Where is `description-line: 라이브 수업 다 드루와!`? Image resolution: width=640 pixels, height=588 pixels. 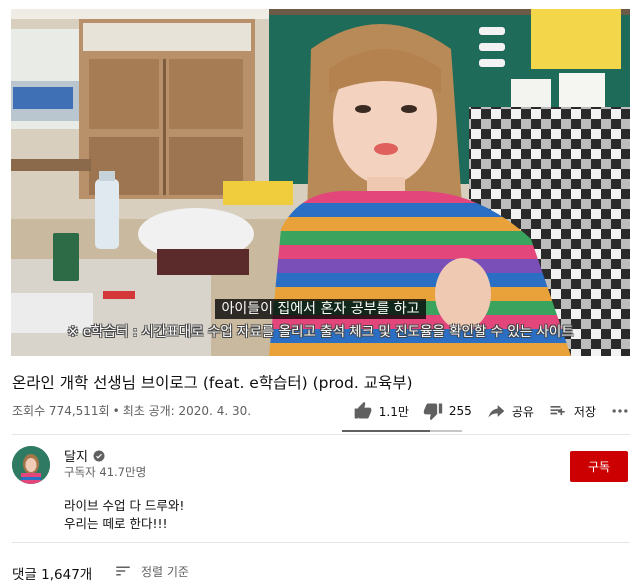
description-line: 라이브 수업 다 드루와! is located at coordinates (124, 505).